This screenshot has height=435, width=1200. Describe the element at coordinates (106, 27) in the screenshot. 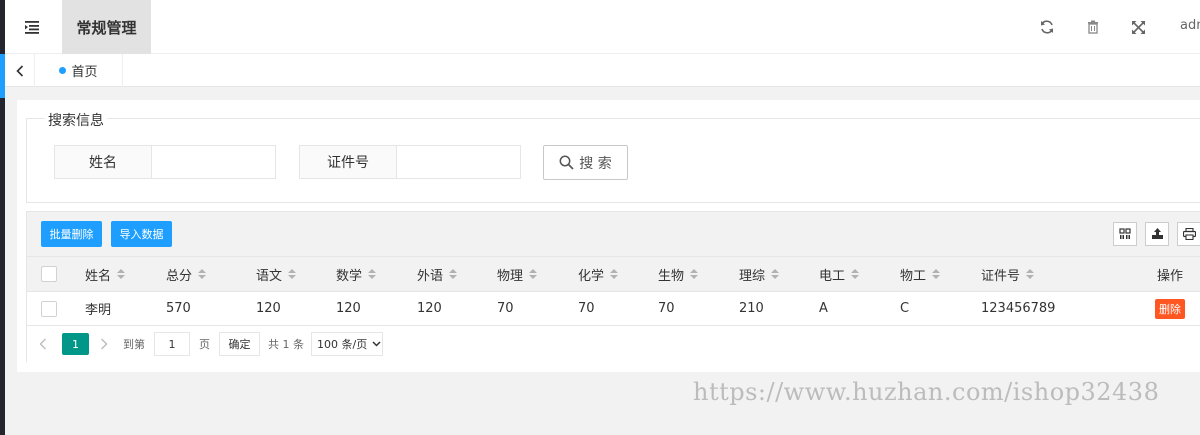

I see `nav-tab-general-management: 常规管理` at that location.